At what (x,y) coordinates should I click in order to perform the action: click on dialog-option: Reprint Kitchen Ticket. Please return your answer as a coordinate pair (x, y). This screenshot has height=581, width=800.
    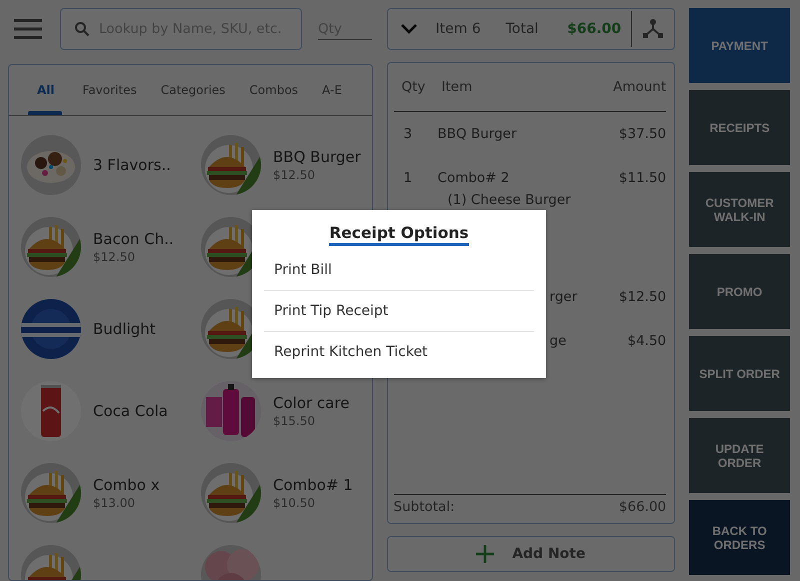
    Looking at the image, I should click on (399, 352).